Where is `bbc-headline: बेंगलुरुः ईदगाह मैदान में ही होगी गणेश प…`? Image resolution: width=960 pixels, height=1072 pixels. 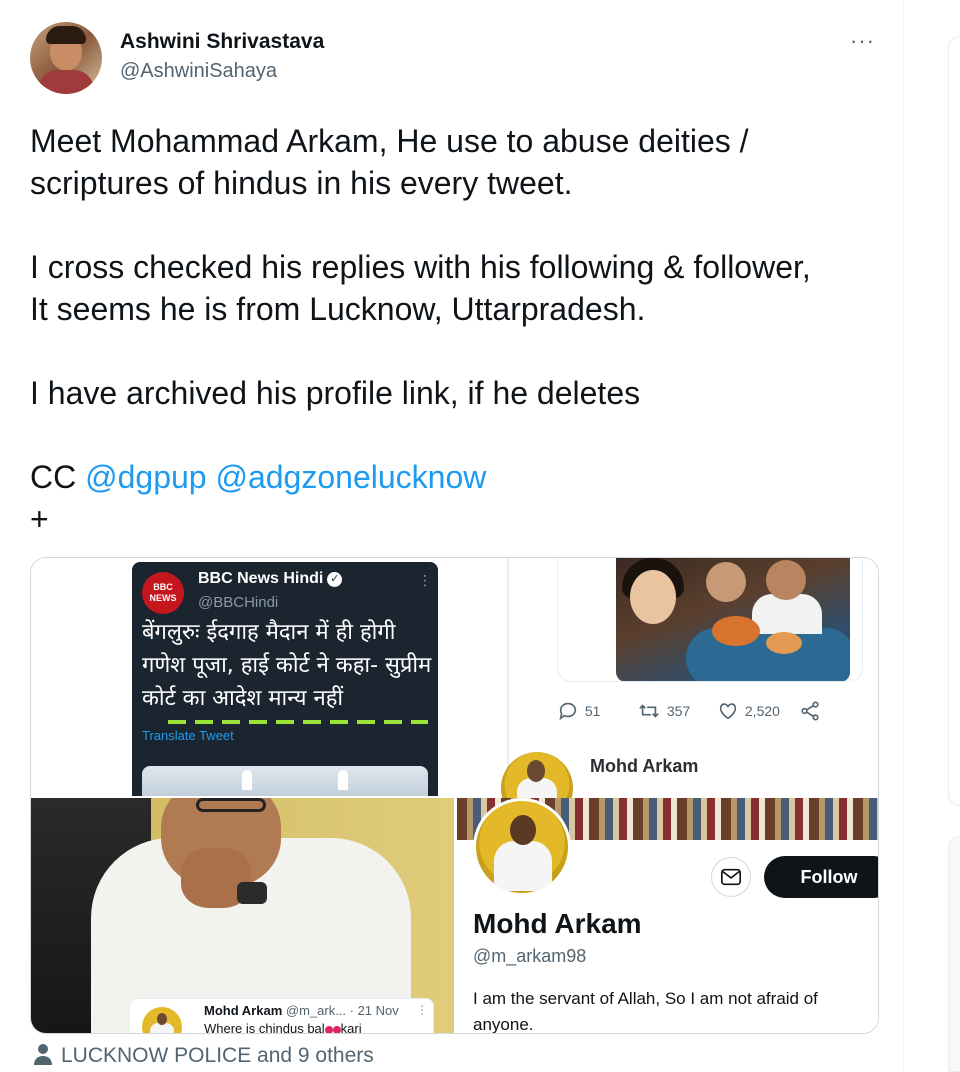 bbc-headline: बेंगलुरुः ईदगाह मैदान में ही होगी गणेश प… is located at coordinates (287, 665).